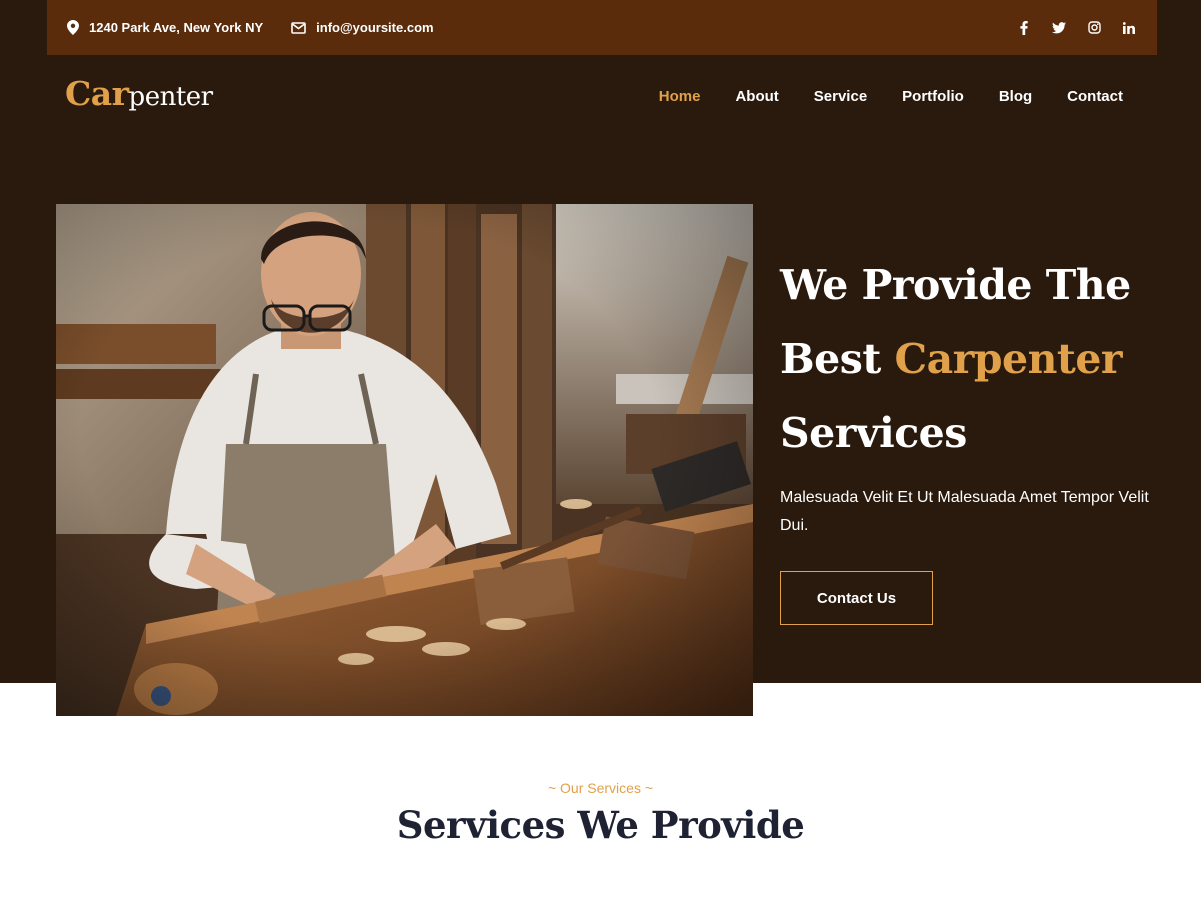  What do you see at coordinates (1015, 96) in the screenshot?
I see `nav-item-blog: Blog` at bounding box center [1015, 96].